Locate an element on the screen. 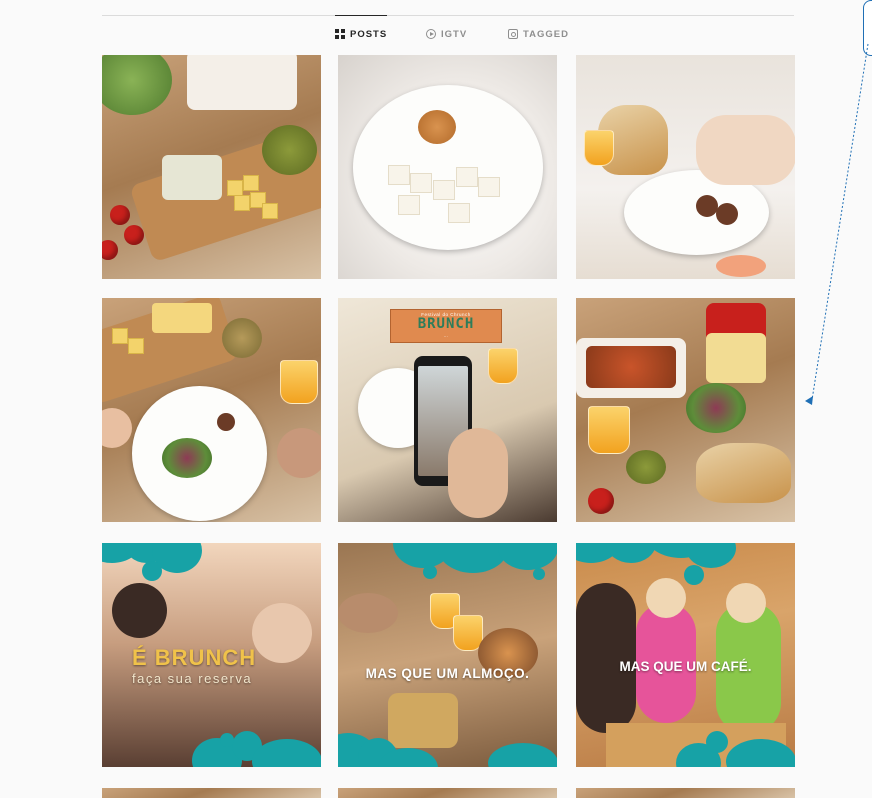  dip-bowl is located at coordinates (437, 127).